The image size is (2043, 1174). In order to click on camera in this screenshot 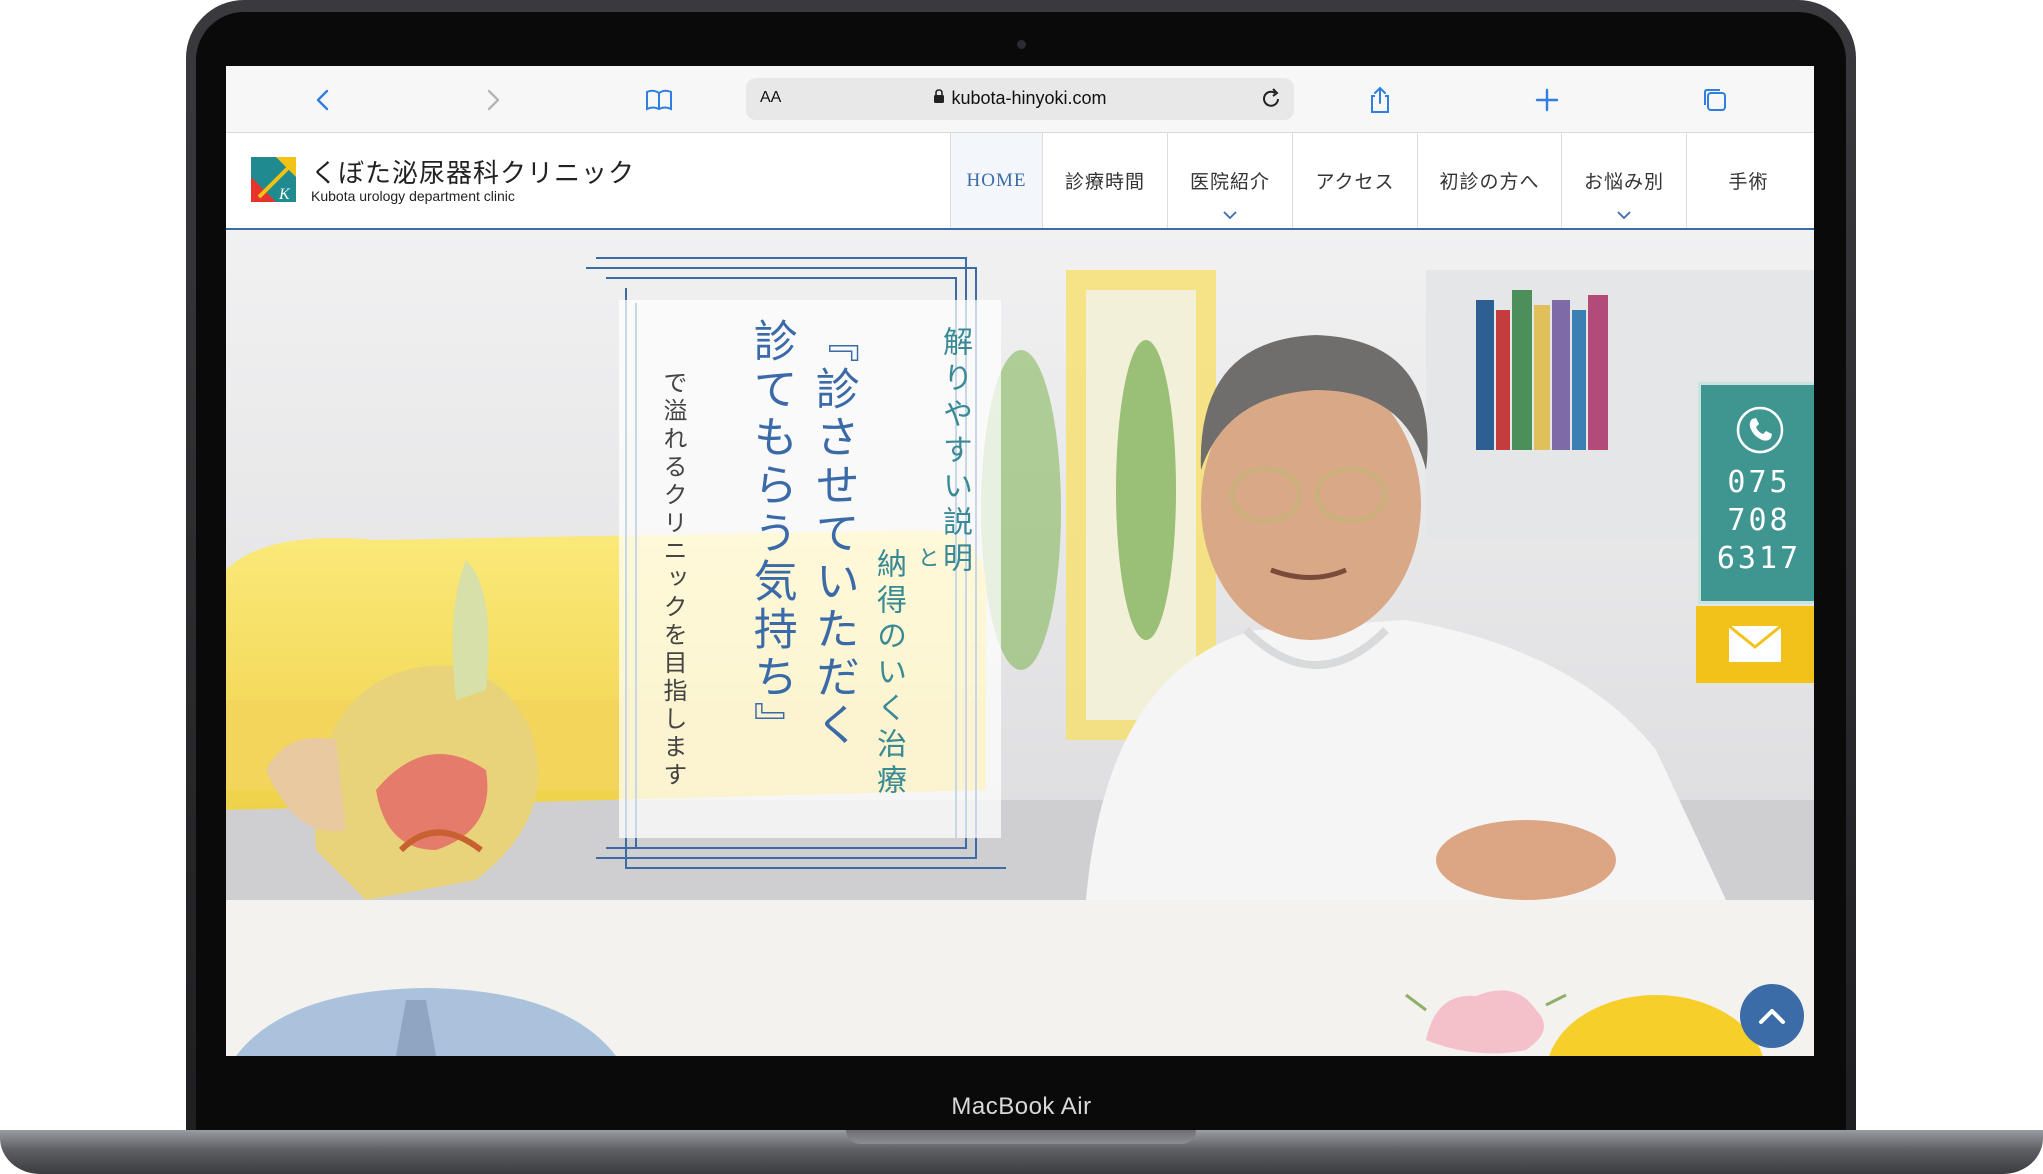, I will do `click(1021, 44)`.